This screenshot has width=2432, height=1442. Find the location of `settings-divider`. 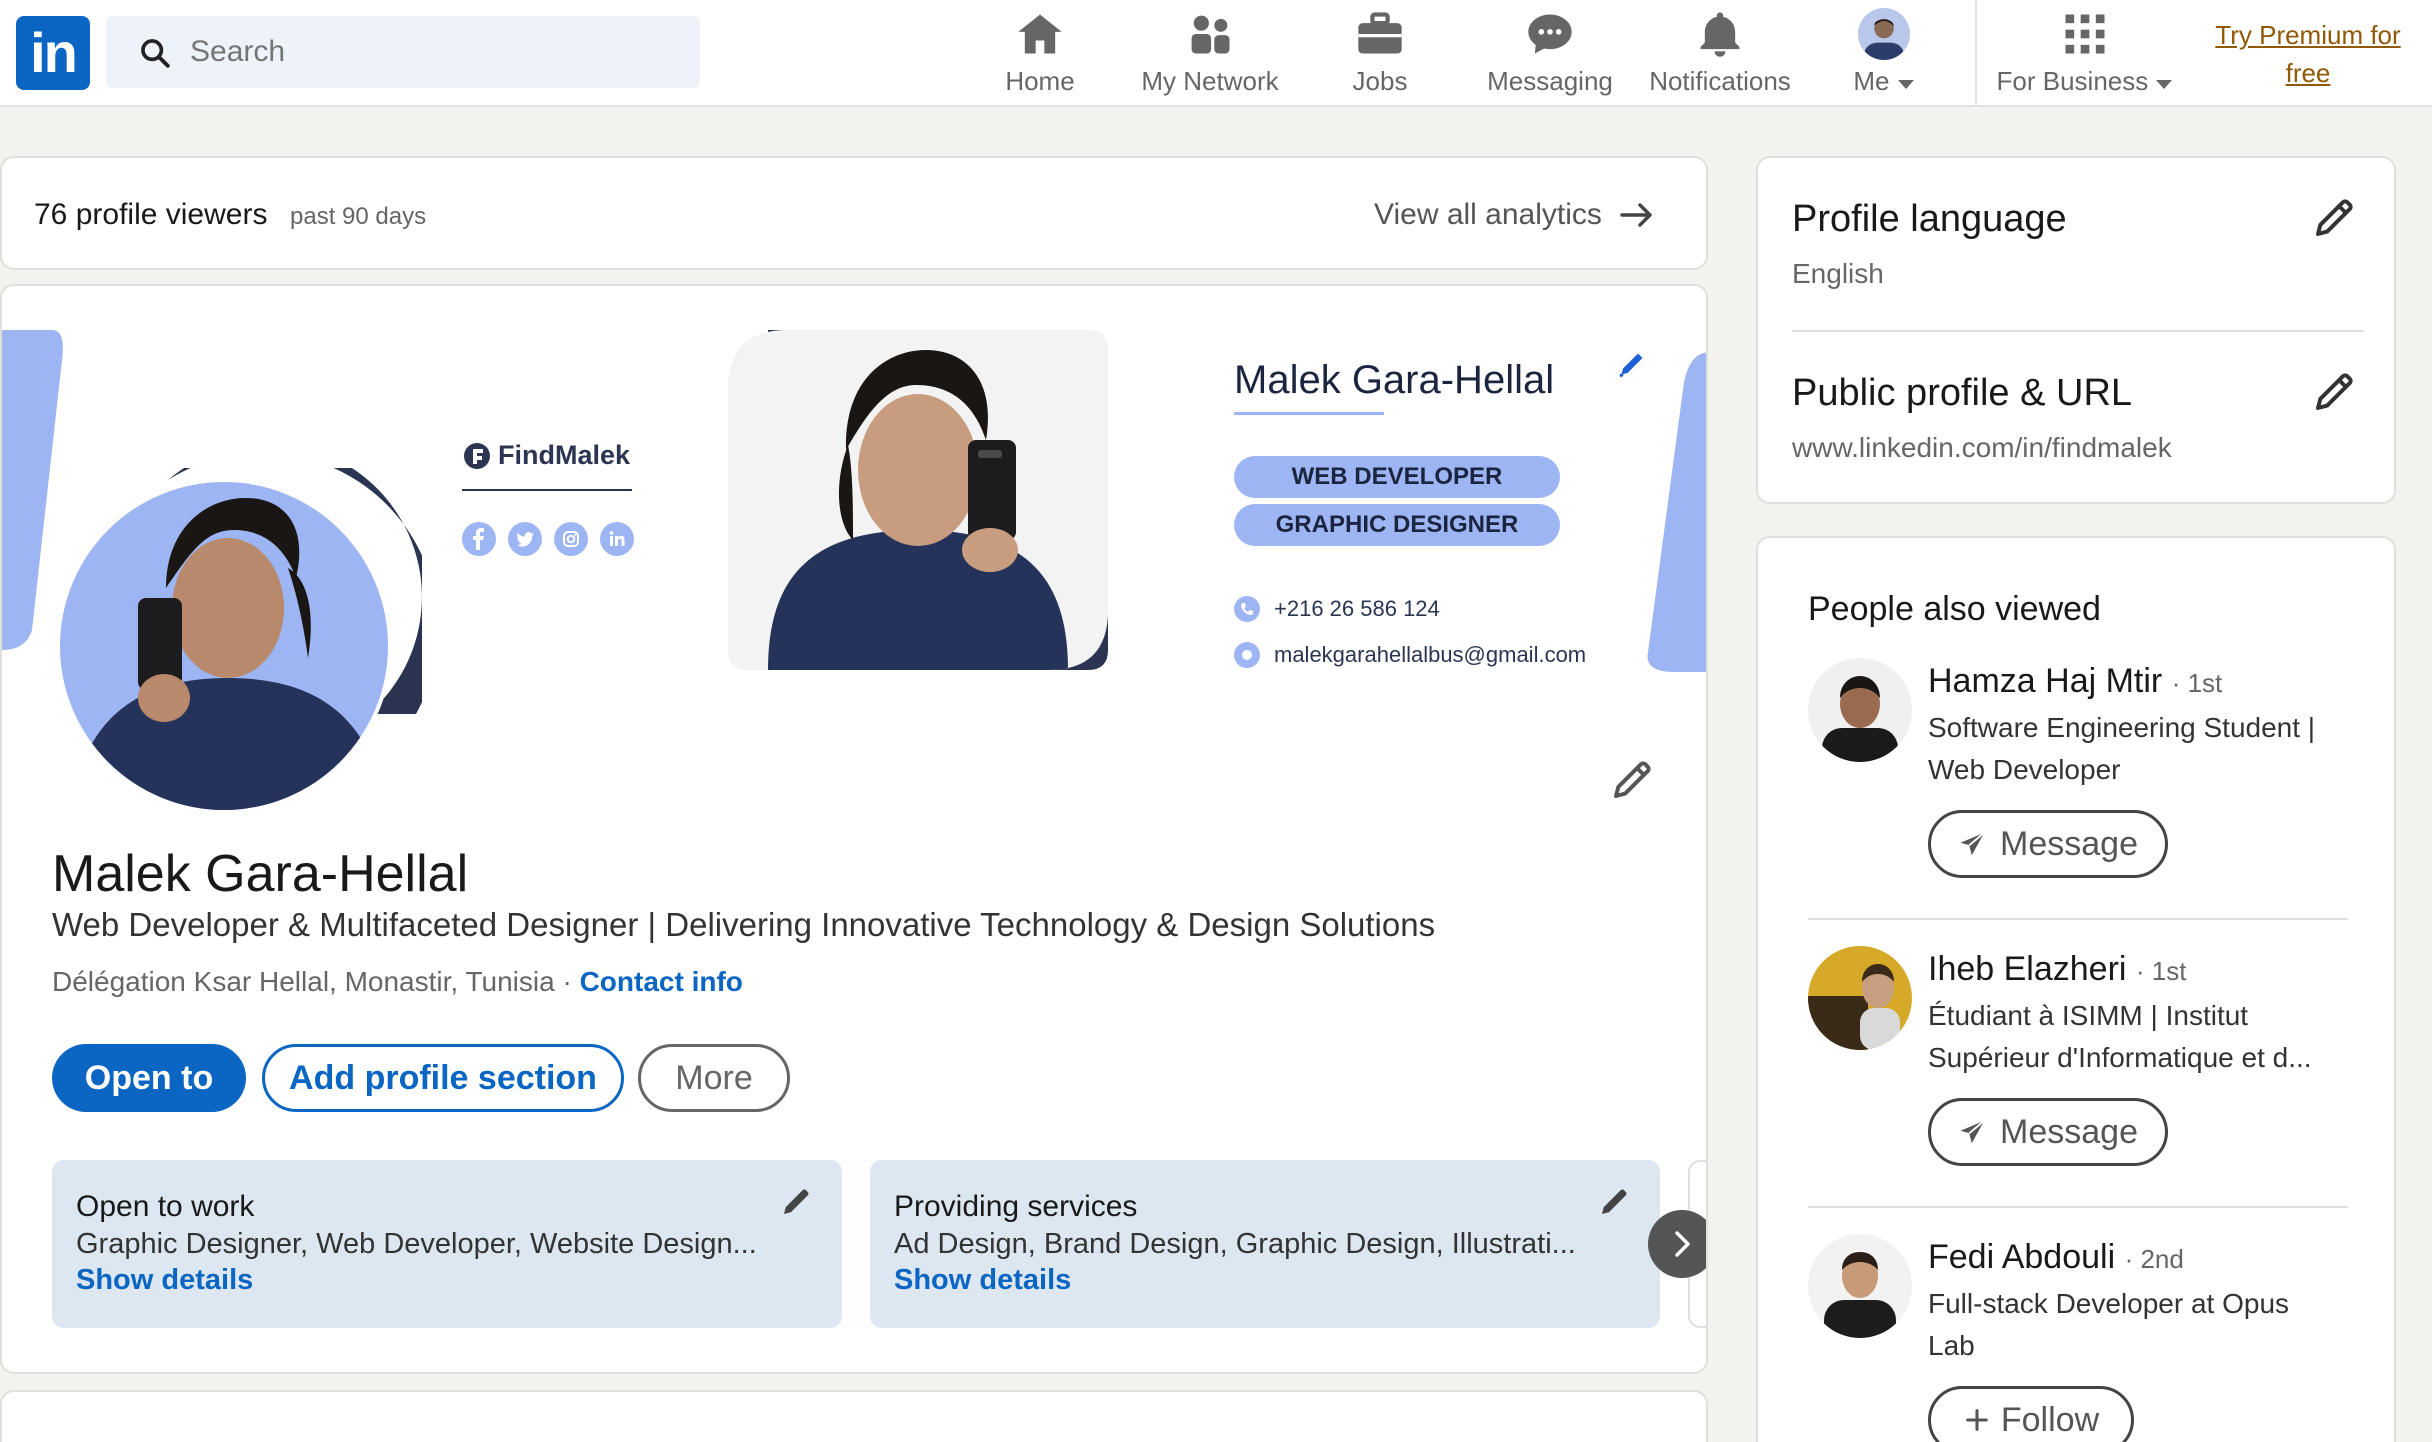

settings-divider is located at coordinates (2078, 331).